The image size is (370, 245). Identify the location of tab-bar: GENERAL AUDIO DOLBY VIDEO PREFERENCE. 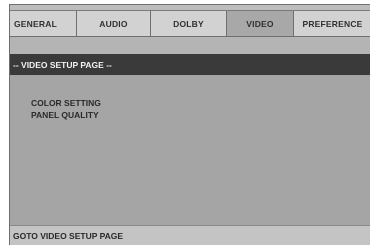
(190, 24).